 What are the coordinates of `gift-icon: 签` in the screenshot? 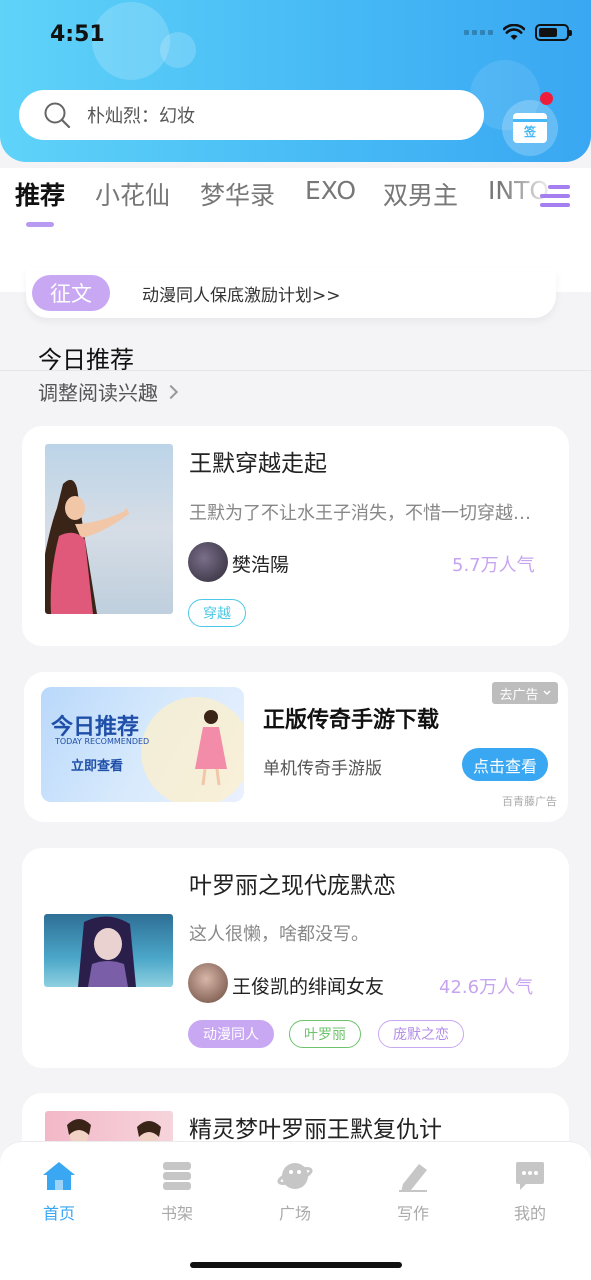 It's located at (530, 128).